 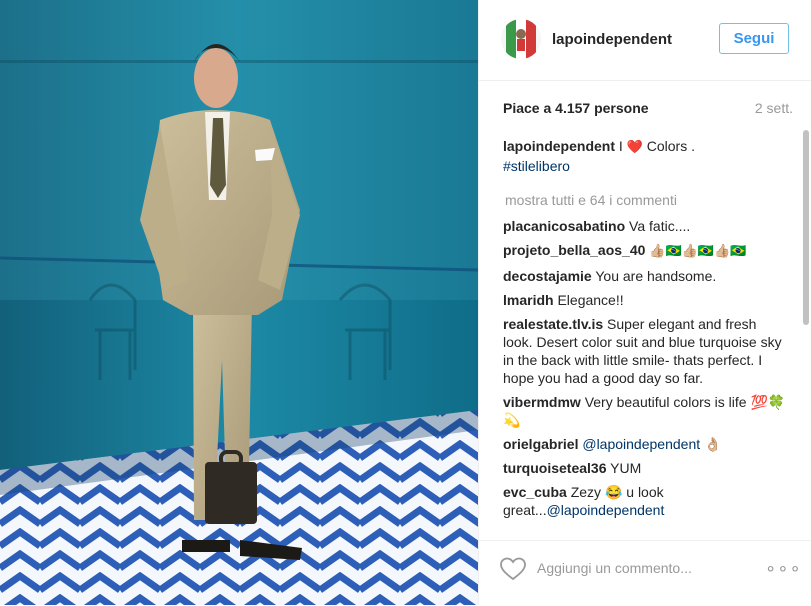 What do you see at coordinates (513, 569) in the screenshot?
I see `heart-outline-icon` at bounding box center [513, 569].